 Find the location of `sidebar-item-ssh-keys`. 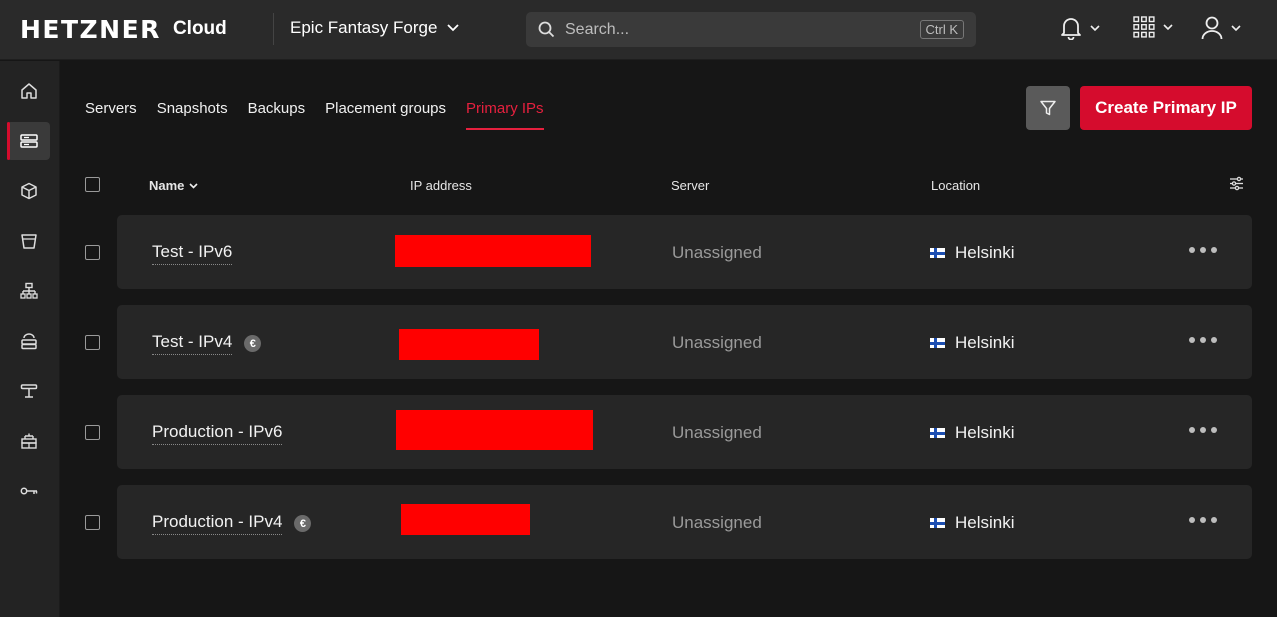

sidebar-item-ssh-keys is located at coordinates (28, 491).